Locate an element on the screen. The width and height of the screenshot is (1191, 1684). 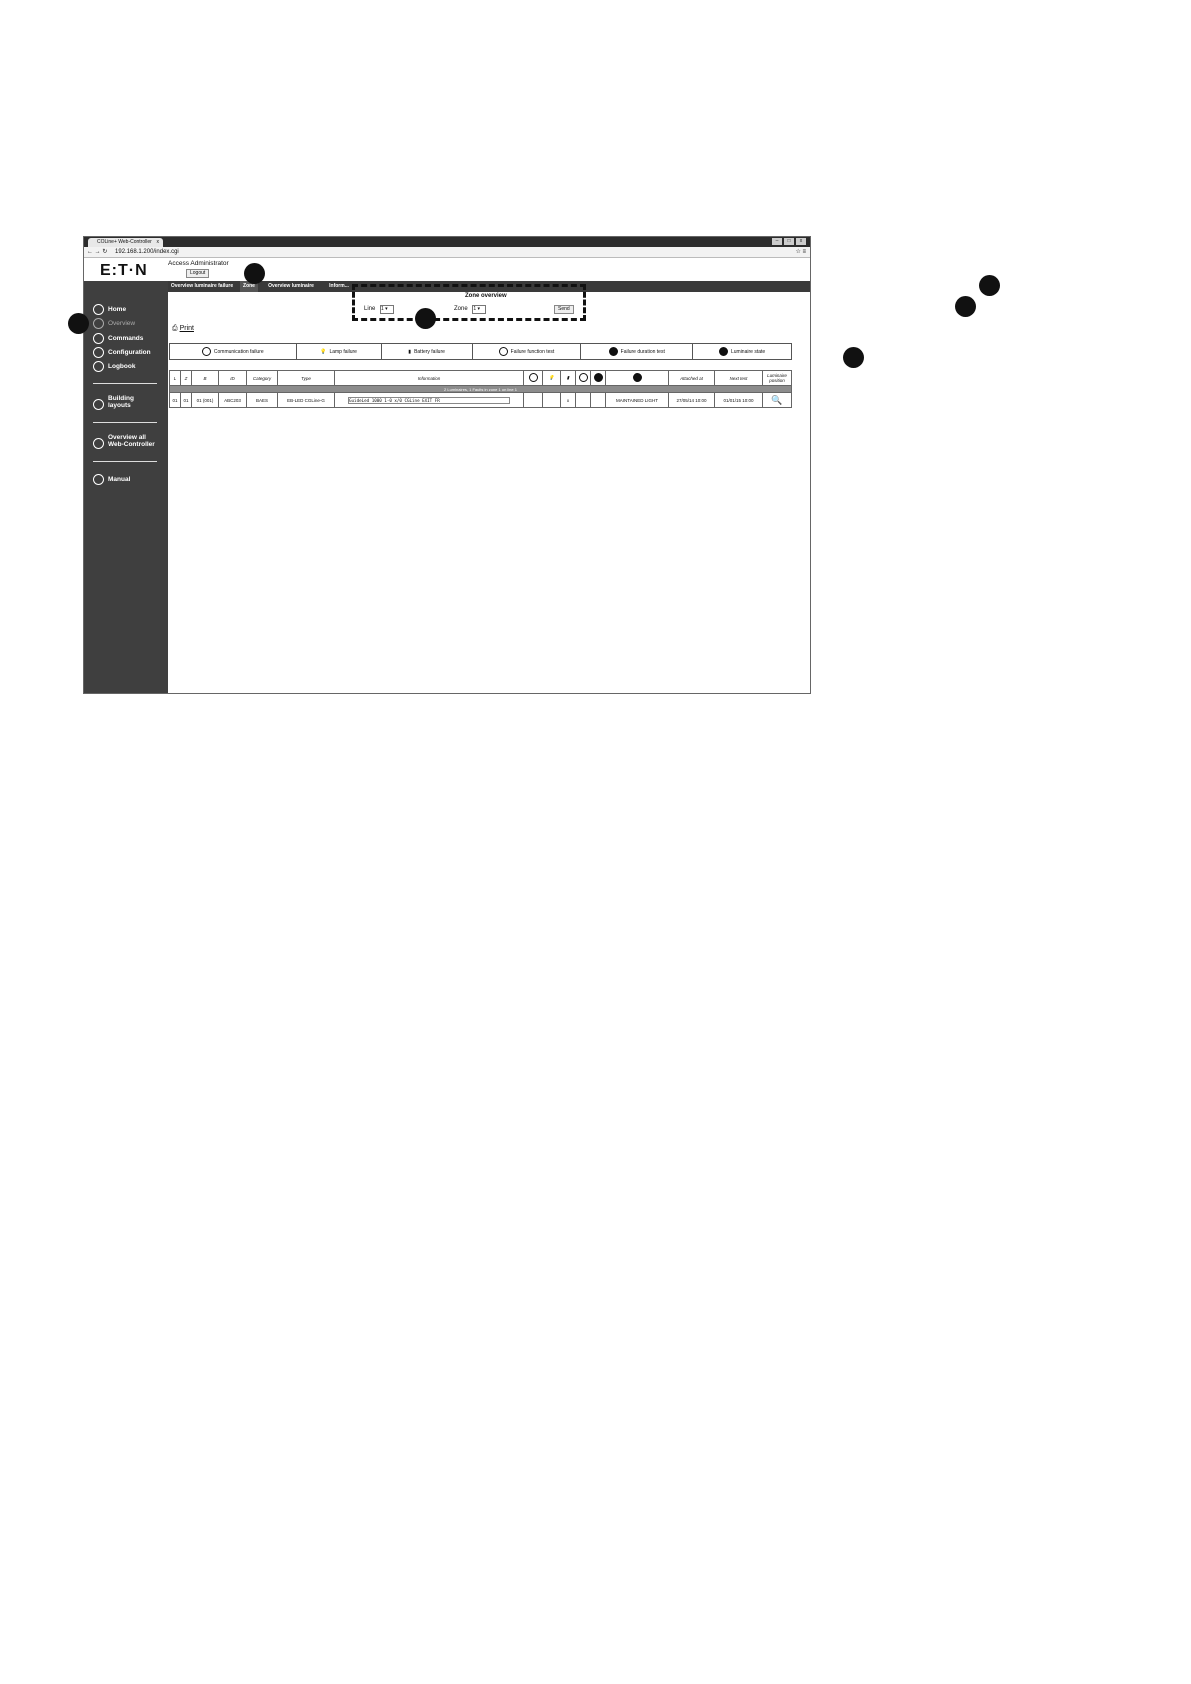
cell-information: GuideLed 1000 1-0 x/0 CGLine EXIT FR is located at coordinates (429, 400).